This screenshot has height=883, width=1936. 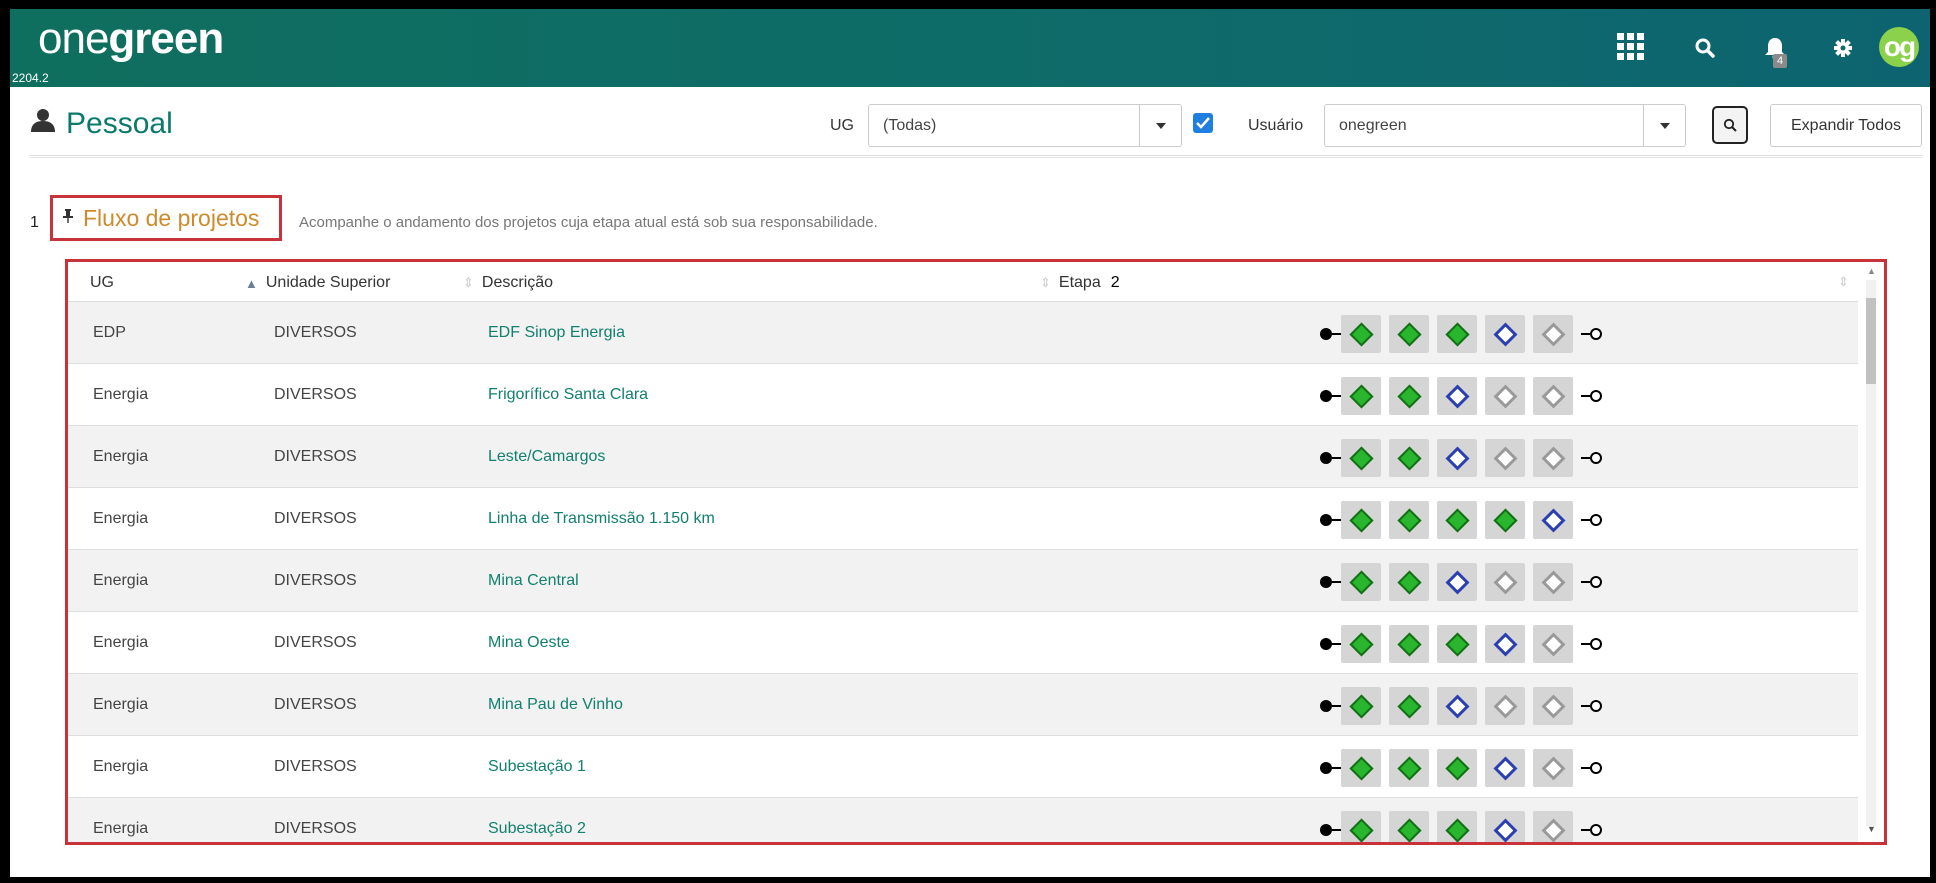 What do you see at coordinates (1871, 271) in the screenshot?
I see `scroll-up-arrow-icon: ▲` at bounding box center [1871, 271].